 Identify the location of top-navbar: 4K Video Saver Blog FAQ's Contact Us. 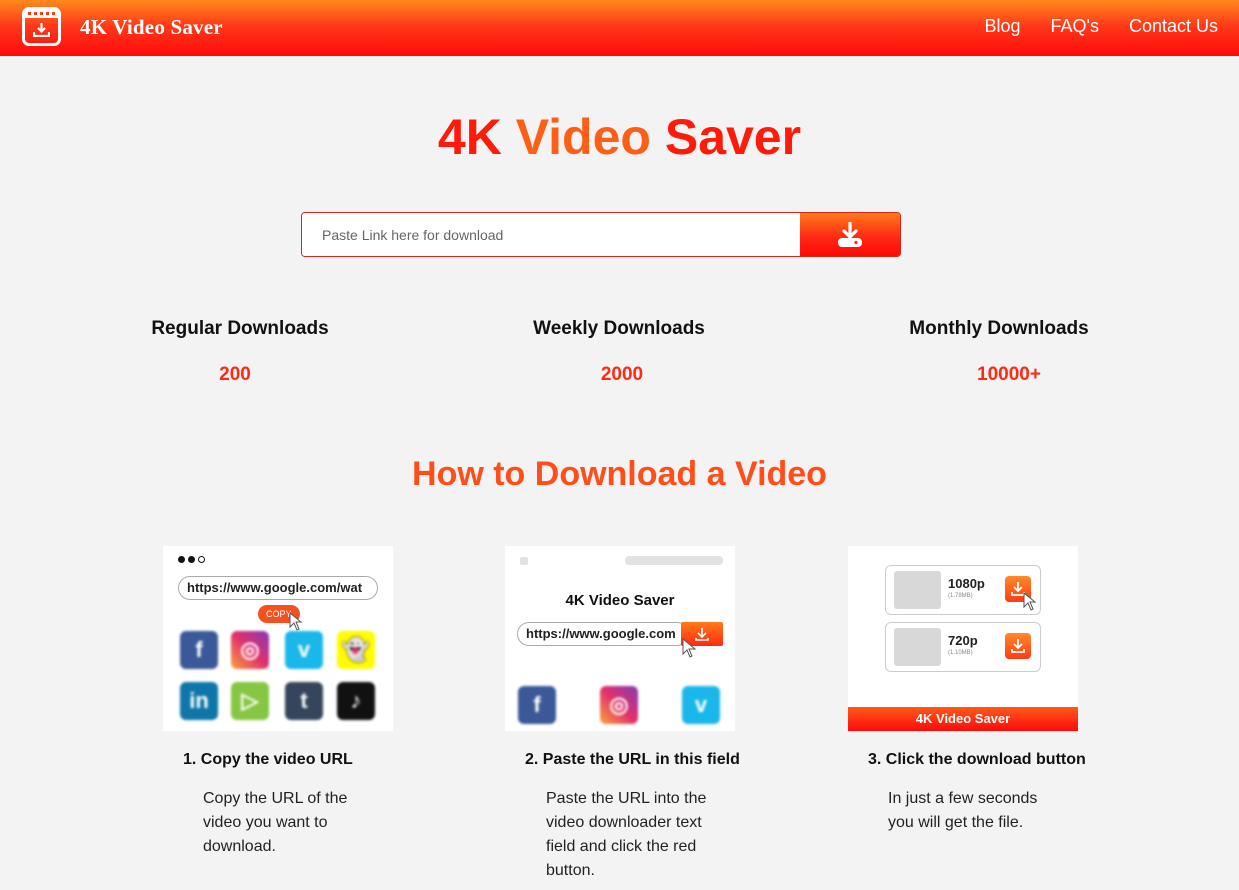
(619, 28).